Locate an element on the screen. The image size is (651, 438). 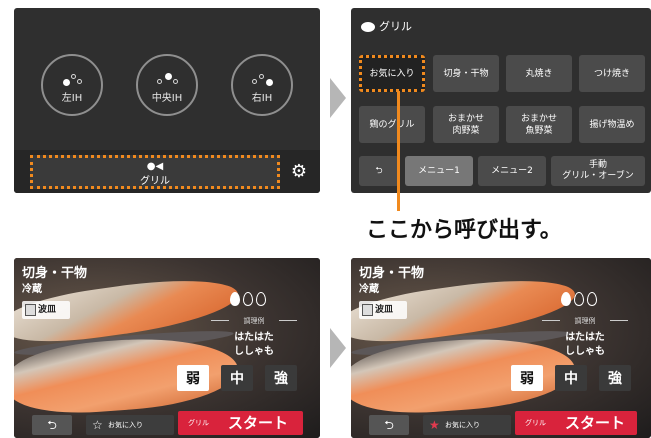
gear-icon: ⚙ is located at coordinates (299, 172).